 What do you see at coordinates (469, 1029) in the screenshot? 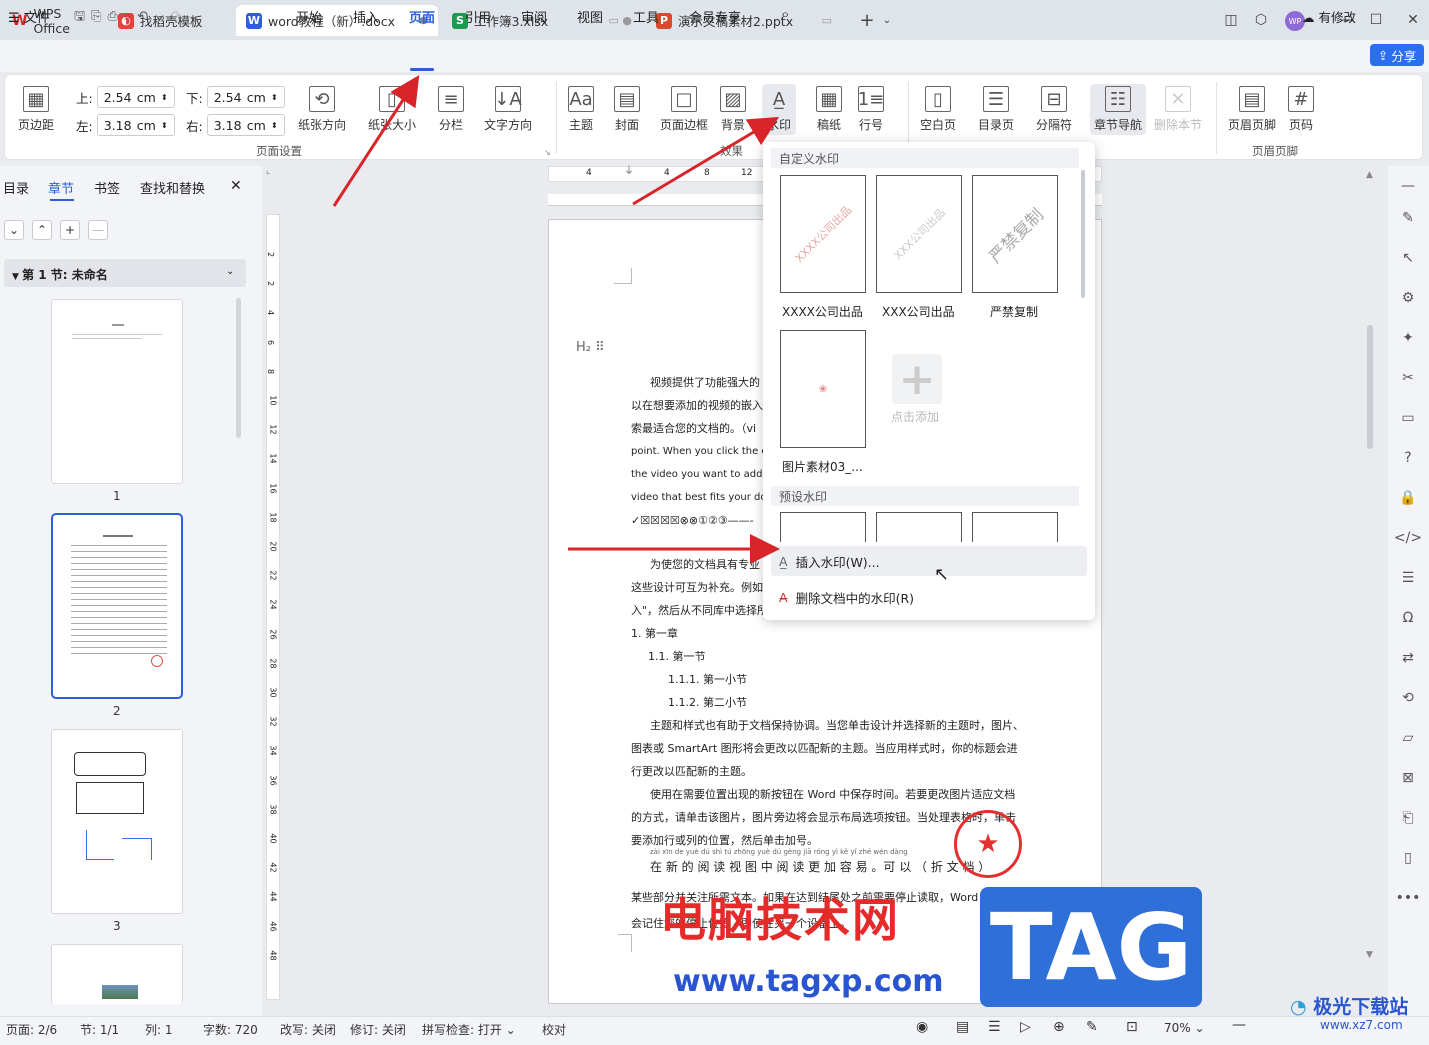
I see `status-spellcheck: 拼写检查: 打开 ⌄` at bounding box center [469, 1029].